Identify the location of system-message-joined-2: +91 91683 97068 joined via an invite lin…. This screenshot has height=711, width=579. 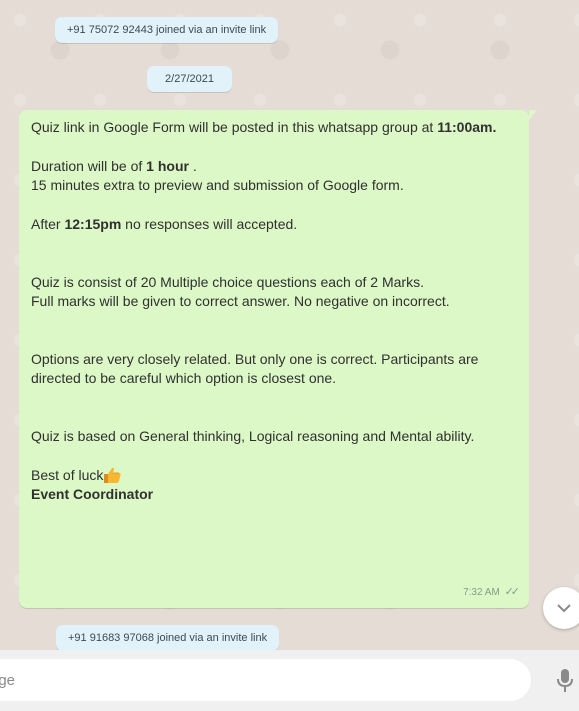
(168, 638).